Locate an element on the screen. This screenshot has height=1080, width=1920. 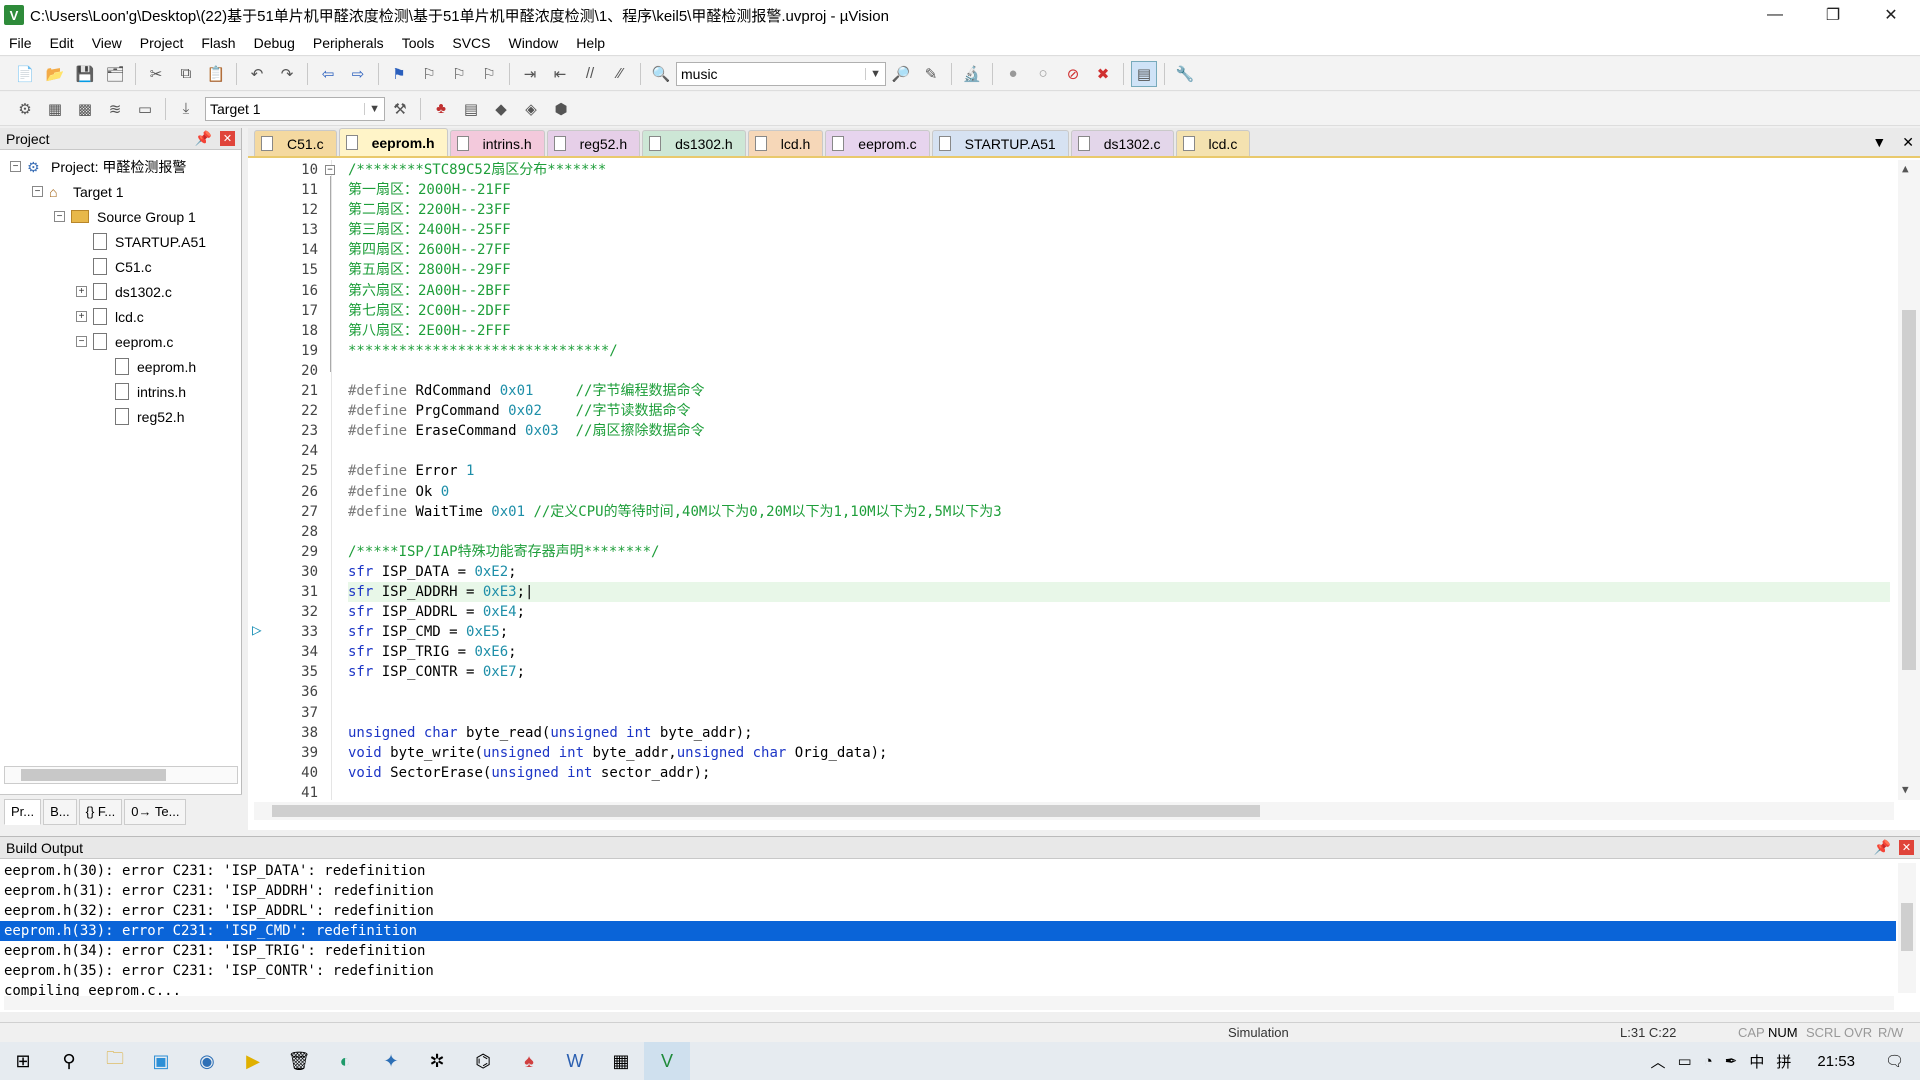
menu-help: Help is located at coordinates (590, 43).